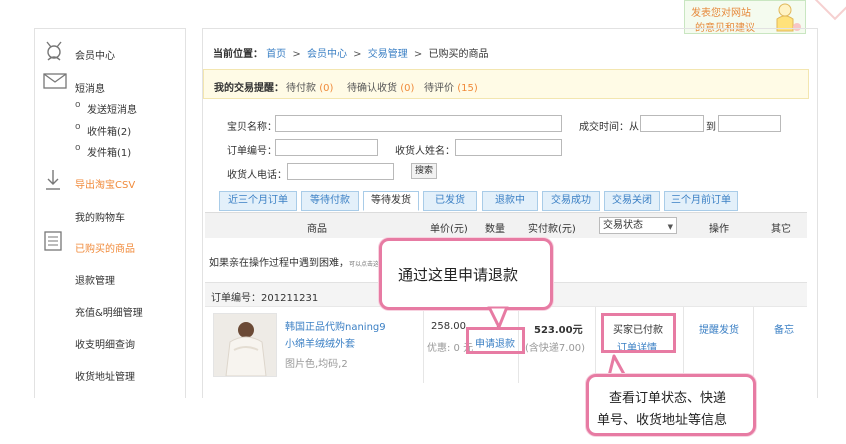  Describe the element at coordinates (309, 86) in the screenshot. I see `reminder-pending-payment: 待付款 (0)` at that location.